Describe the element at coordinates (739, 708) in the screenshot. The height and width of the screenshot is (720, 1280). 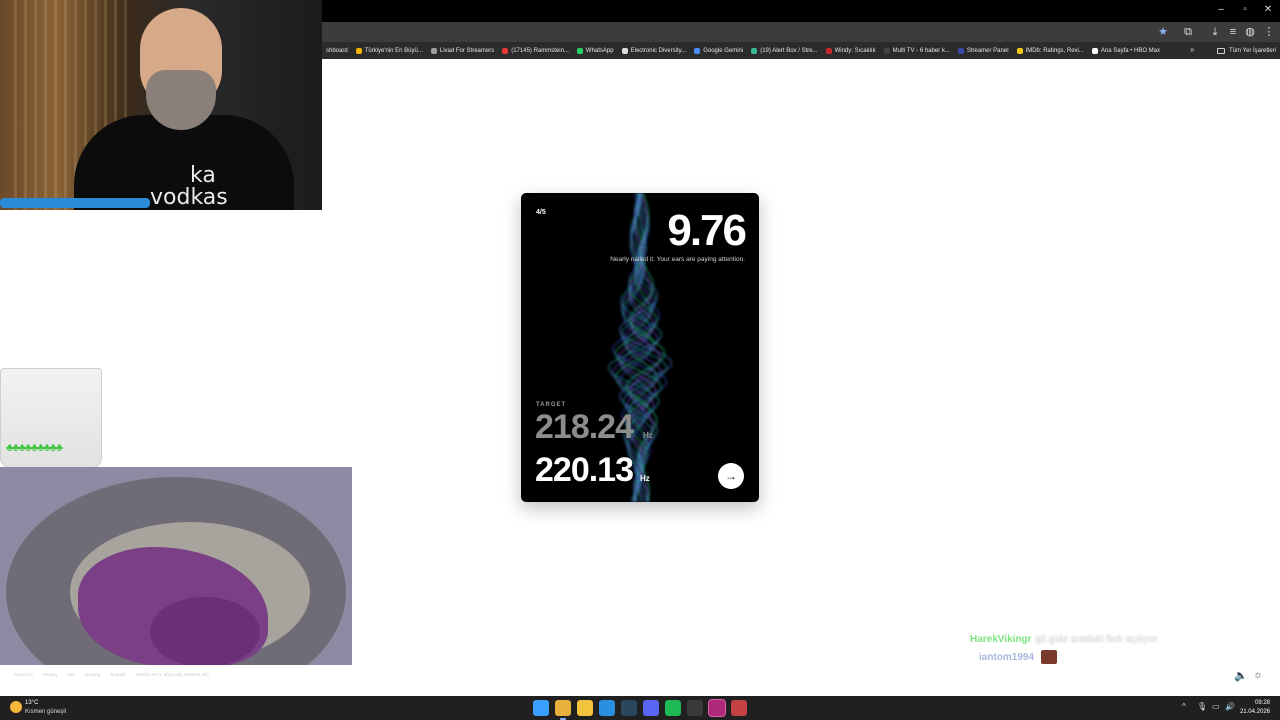
I see `taskbar-obs-icon` at that location.